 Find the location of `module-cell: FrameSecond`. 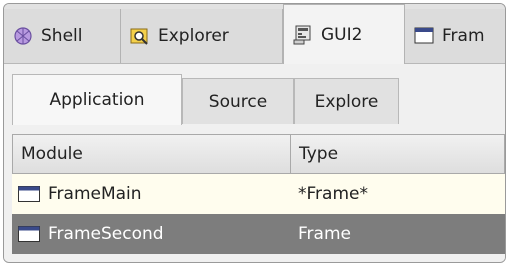

module-cell: FrameSecond is located at coordinates (91, 234).